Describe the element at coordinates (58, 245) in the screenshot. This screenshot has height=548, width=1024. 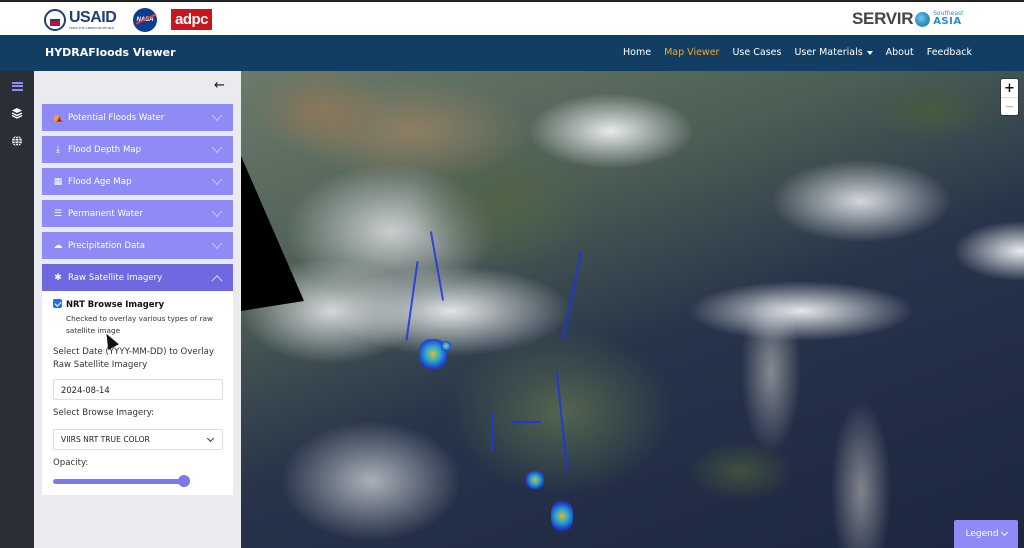
I see `cloud-rain-icon: ☁` at that location.